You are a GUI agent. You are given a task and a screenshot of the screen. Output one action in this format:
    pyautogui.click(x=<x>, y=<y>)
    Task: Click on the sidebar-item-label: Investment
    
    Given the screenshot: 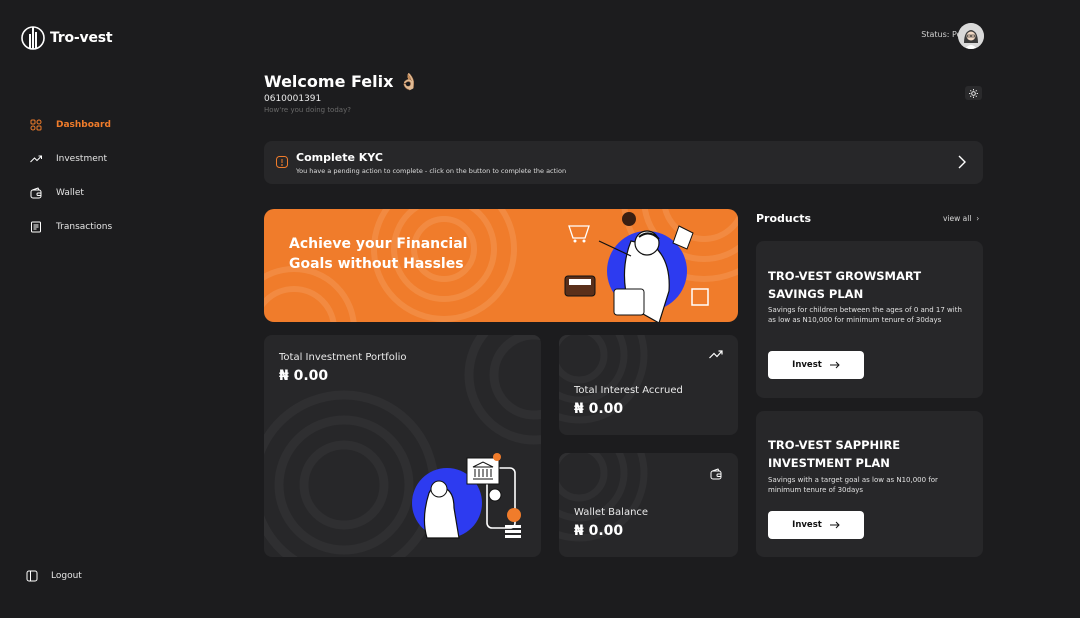 What is the action you would take?
    pyautogui.click(x=81, y=159)
    